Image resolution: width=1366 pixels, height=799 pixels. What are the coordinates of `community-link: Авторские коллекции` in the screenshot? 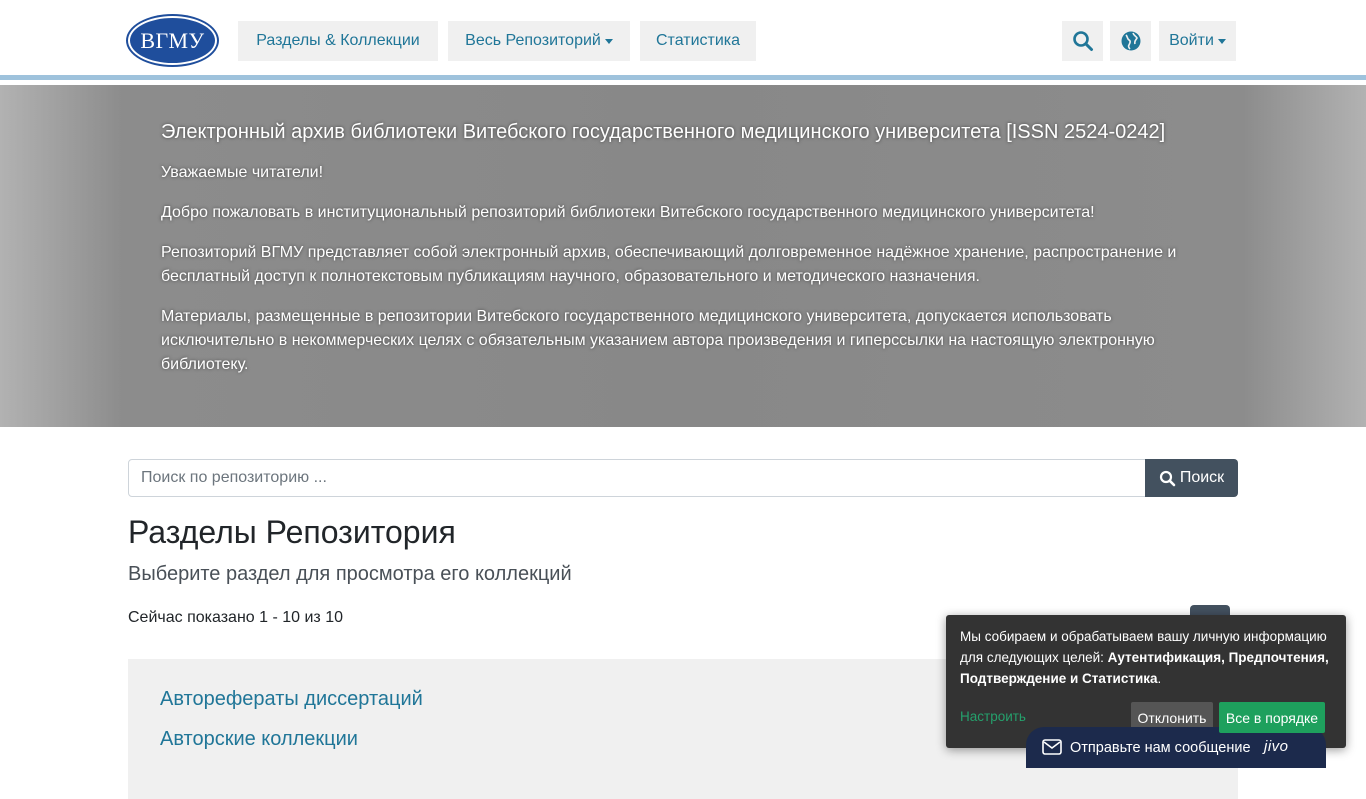 It's located at (259, 739).